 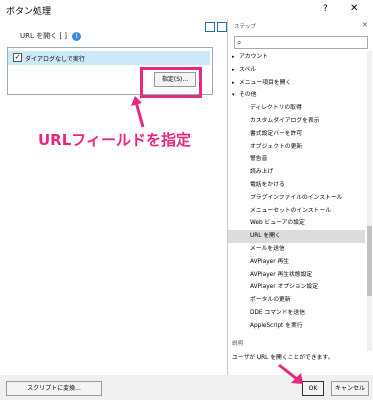 What do you see at coordinates (278, 312) in the screenshot?
I see `step-label: DDE コマンドを送信` at bounding box center [278, 312].